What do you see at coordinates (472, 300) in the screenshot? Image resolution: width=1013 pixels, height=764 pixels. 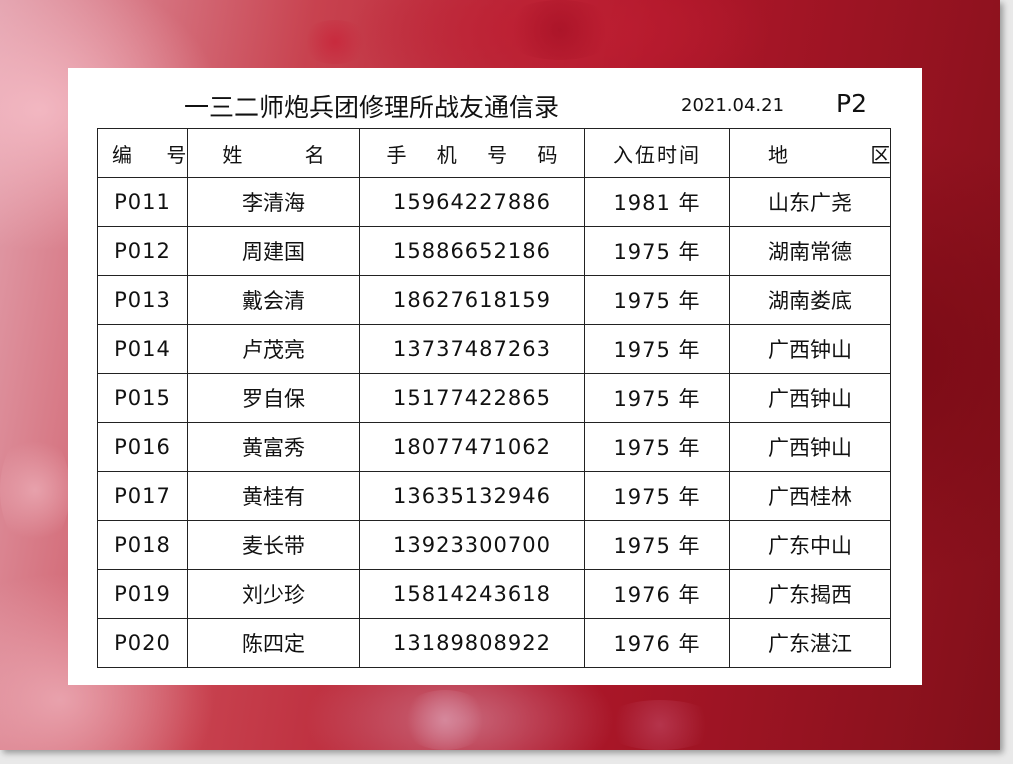 I see `cell-phone: 18627618159` at bounding box center [472, 300].